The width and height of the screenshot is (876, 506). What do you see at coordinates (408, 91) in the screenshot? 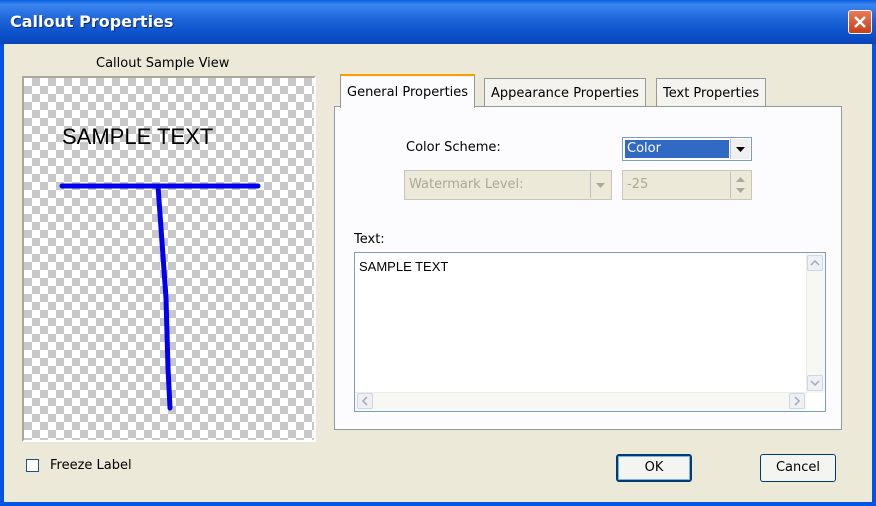
I see `tab-general-properties: General Properties` at bounding box center [408, 91].